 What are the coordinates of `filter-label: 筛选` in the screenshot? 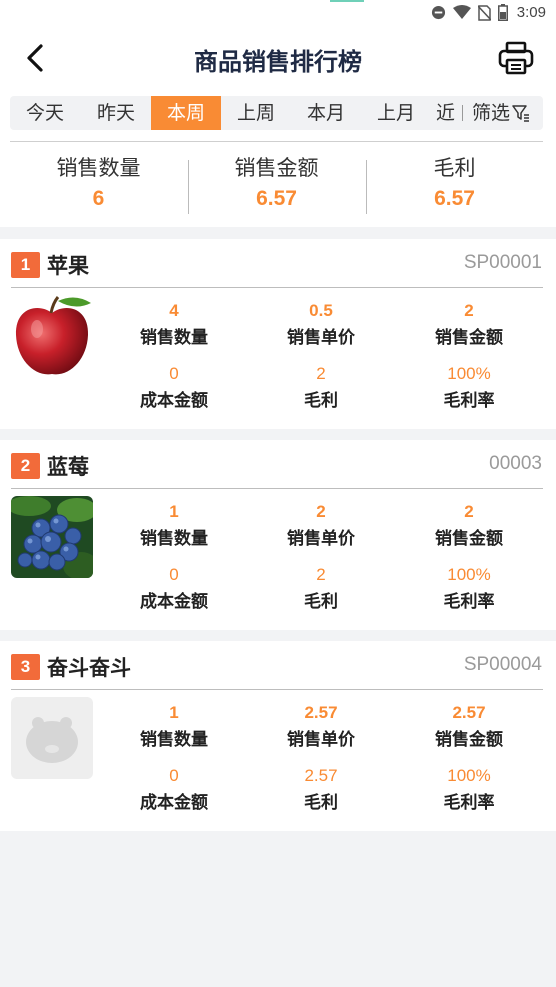 It's located at (491, 113).